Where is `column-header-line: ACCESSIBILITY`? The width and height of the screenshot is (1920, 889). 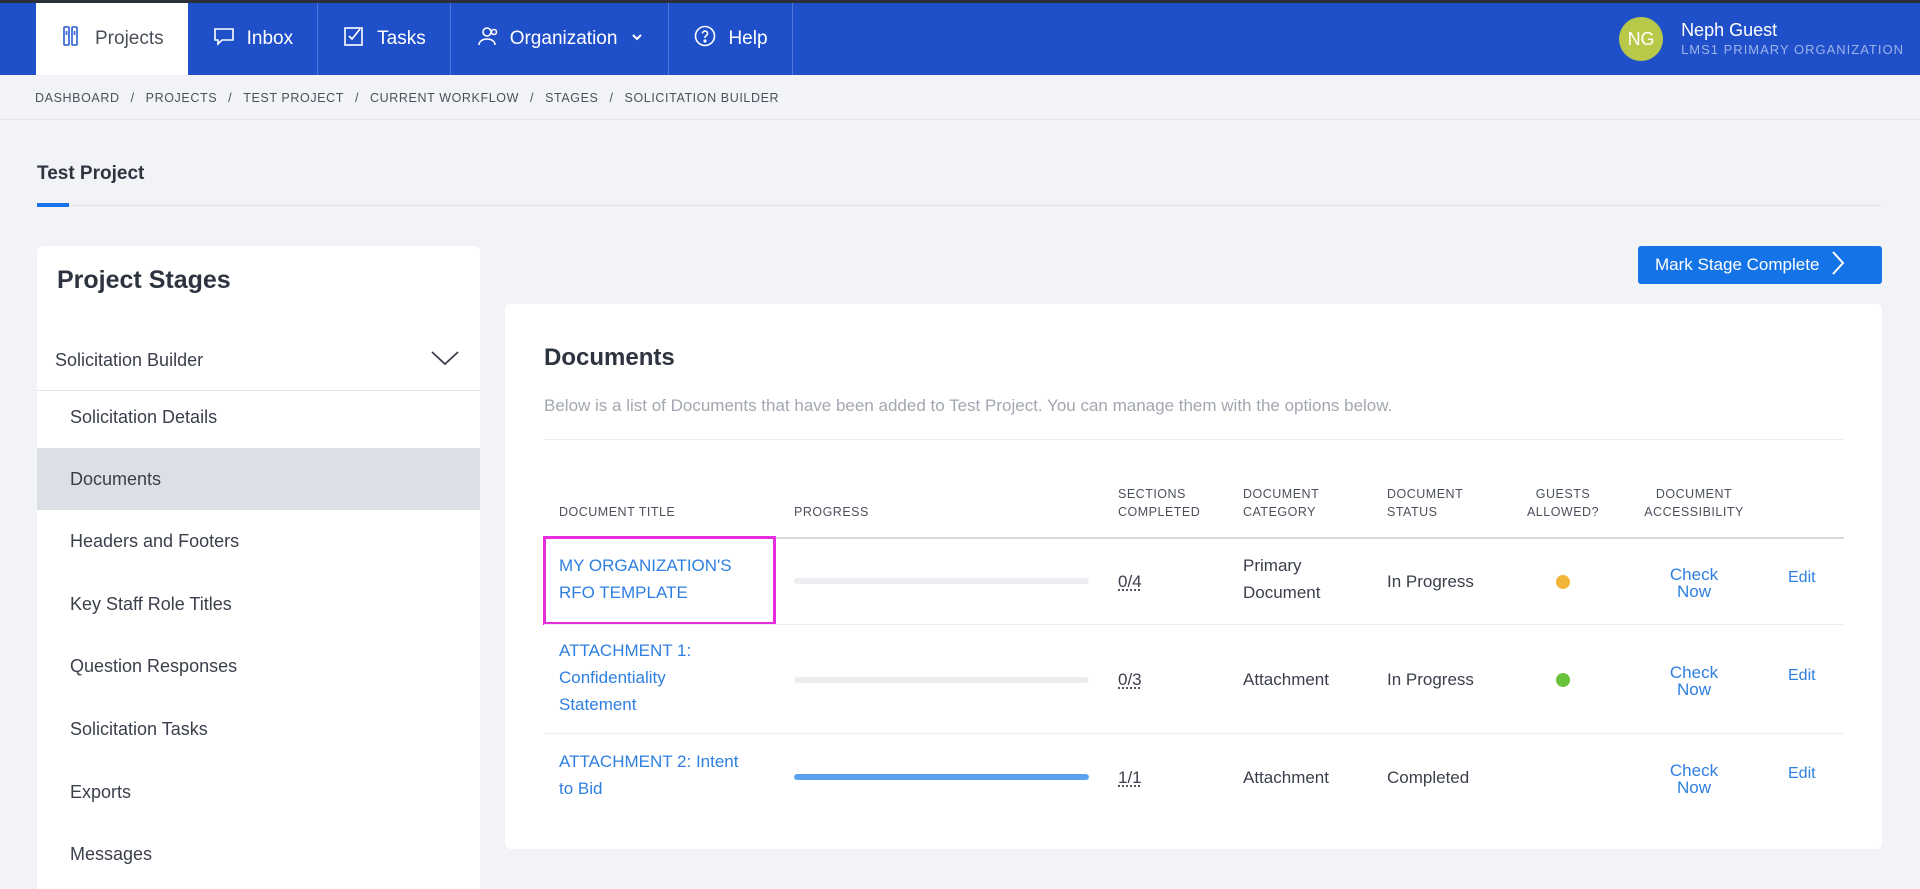
column-header-line: ACCESSIBILITY is located at coordinates (1694, 512).